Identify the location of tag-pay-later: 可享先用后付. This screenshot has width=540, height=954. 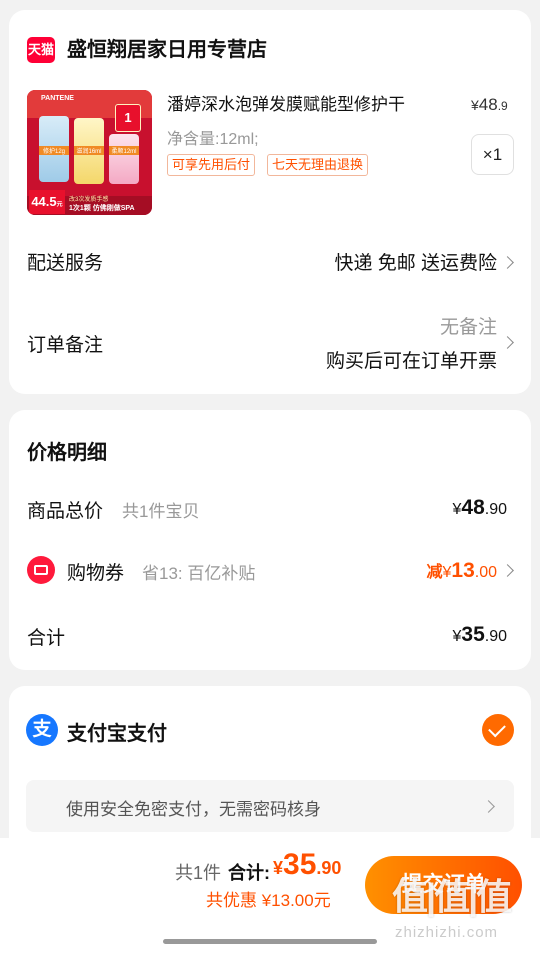
(211, 165).